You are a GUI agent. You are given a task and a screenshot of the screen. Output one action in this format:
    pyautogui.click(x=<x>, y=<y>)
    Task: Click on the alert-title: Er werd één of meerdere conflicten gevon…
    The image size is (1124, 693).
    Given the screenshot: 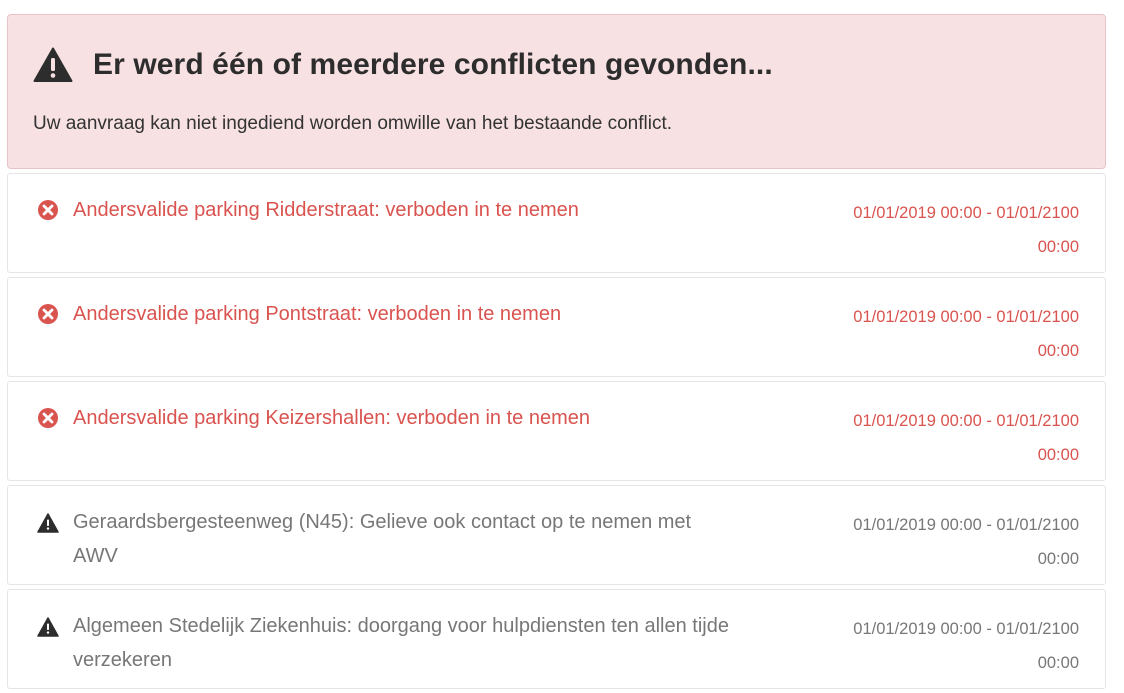 What is the action you would take?
    pyautogui.click(x=433, y=64)
    